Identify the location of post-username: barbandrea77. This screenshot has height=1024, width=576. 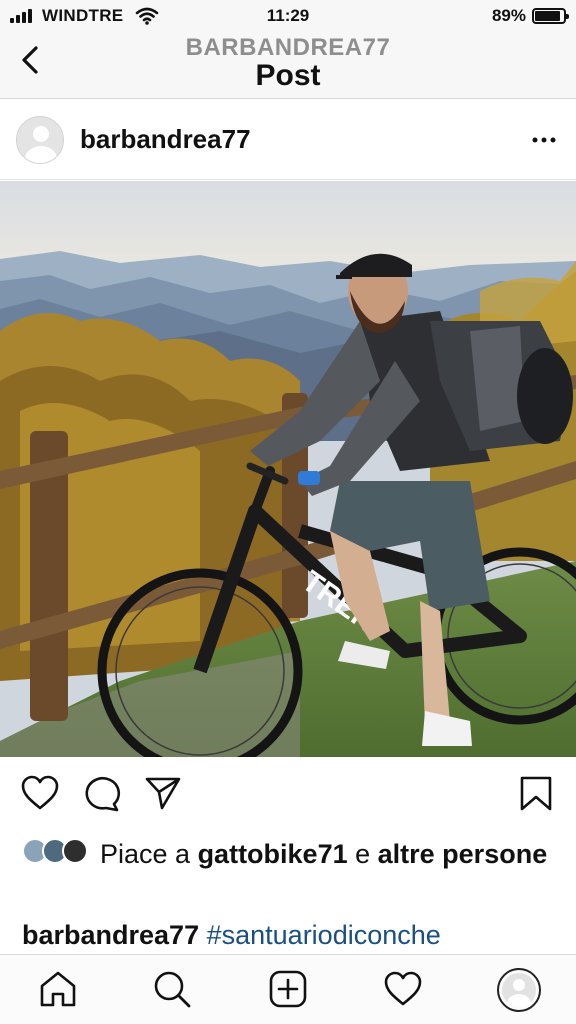
(165, 139).